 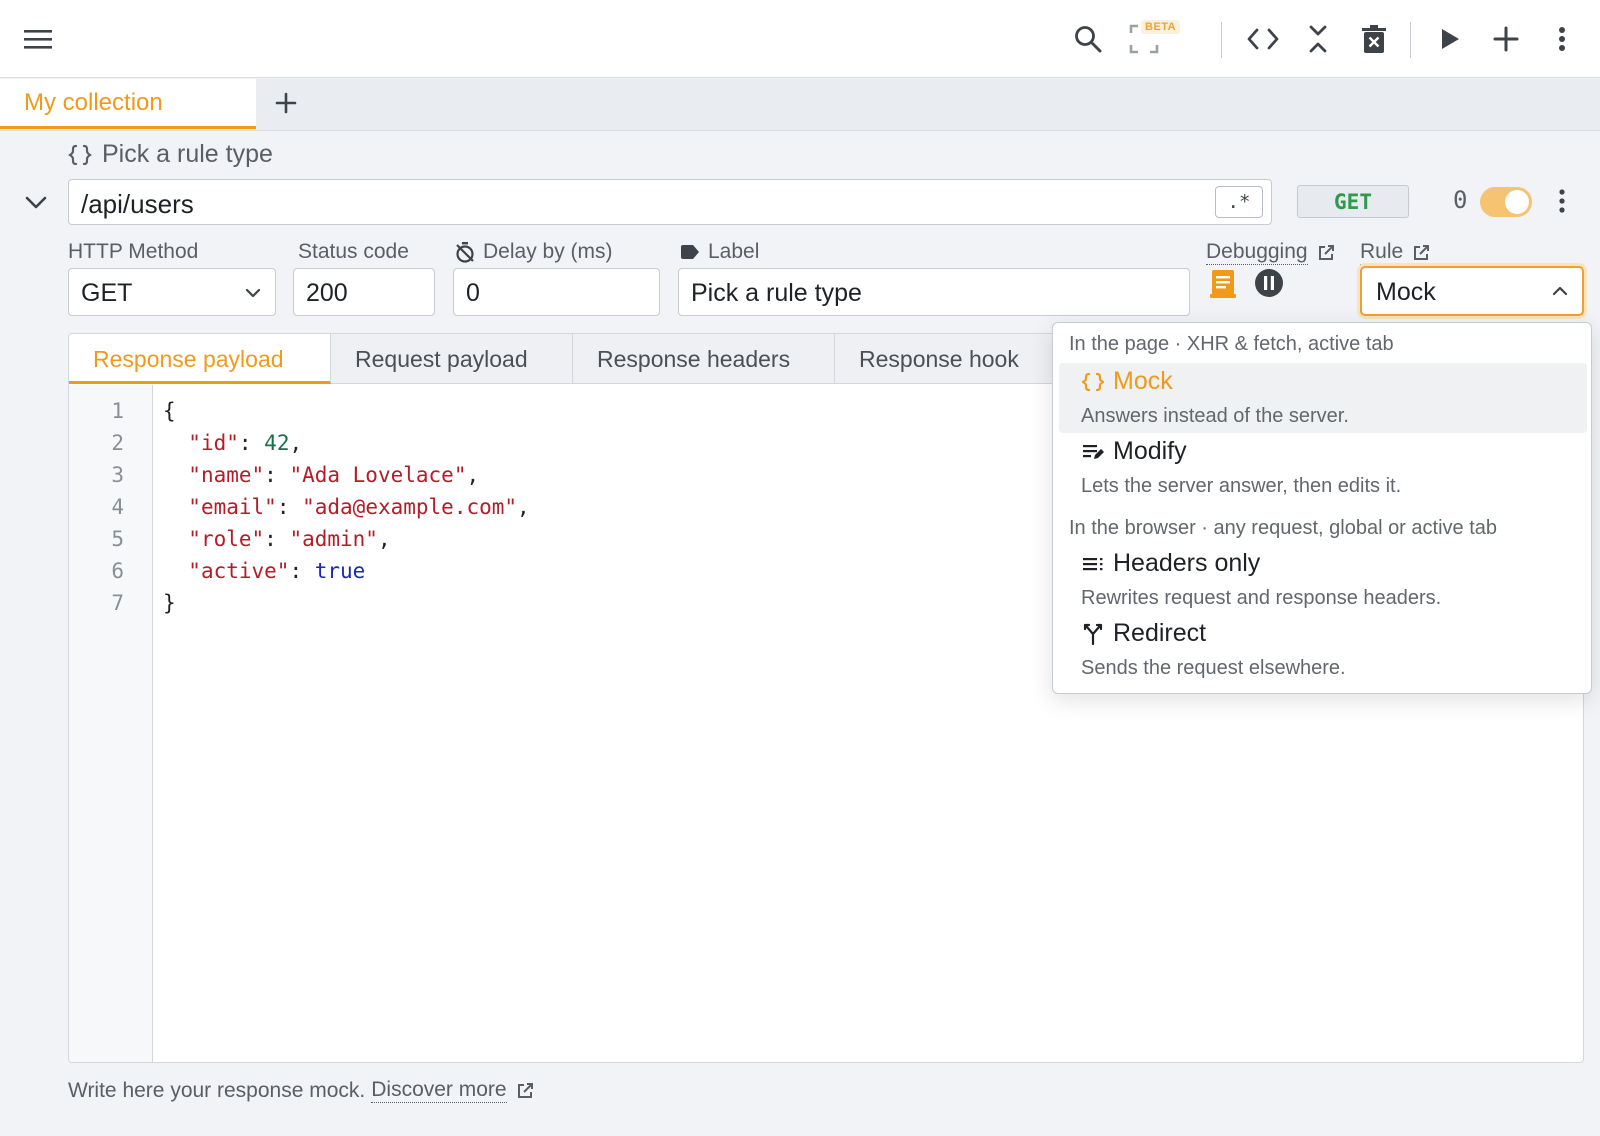 I want to click on regex-toggle-button: .*, so click(x=1239, y=202).